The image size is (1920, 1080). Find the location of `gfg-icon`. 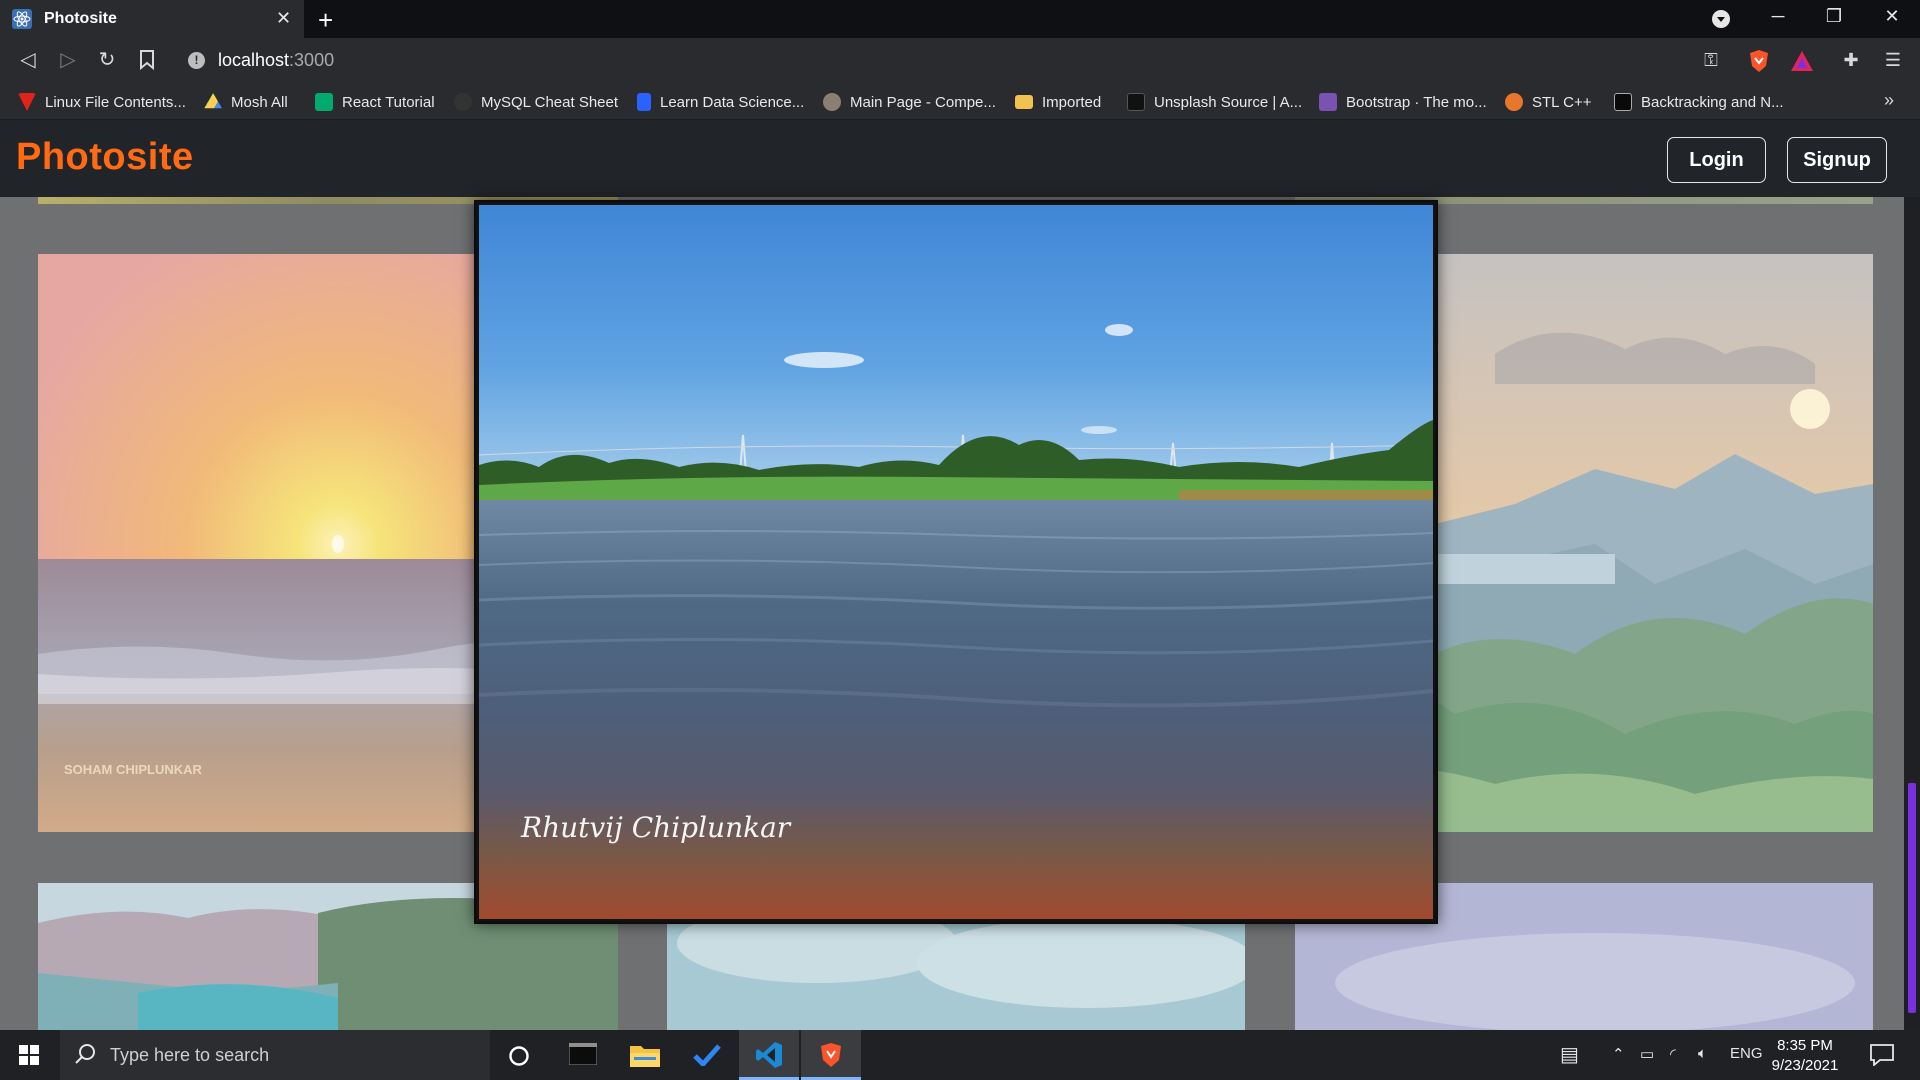

gfg-icon is located at coordinates (1514, 102).